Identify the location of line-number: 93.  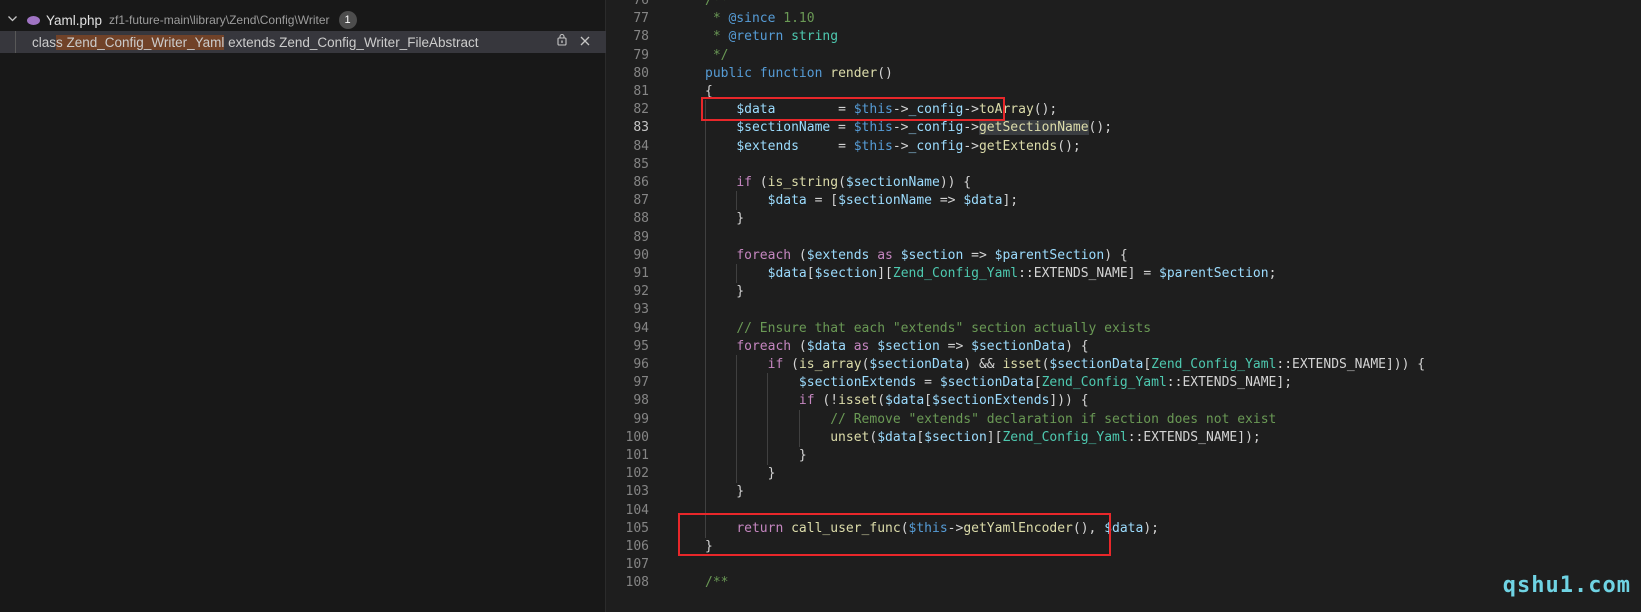
(641, 310).